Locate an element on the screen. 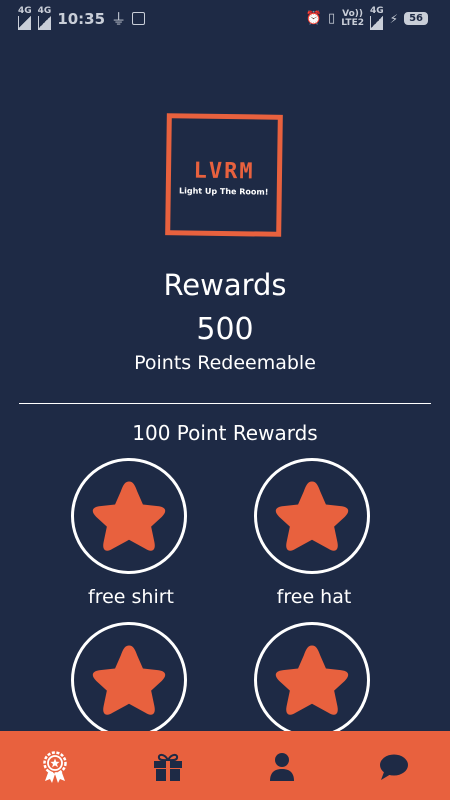 The width and height of the screenshot is (450, 800). logo-tagline: Light Up The Room! is located at coordinates (224, 191).